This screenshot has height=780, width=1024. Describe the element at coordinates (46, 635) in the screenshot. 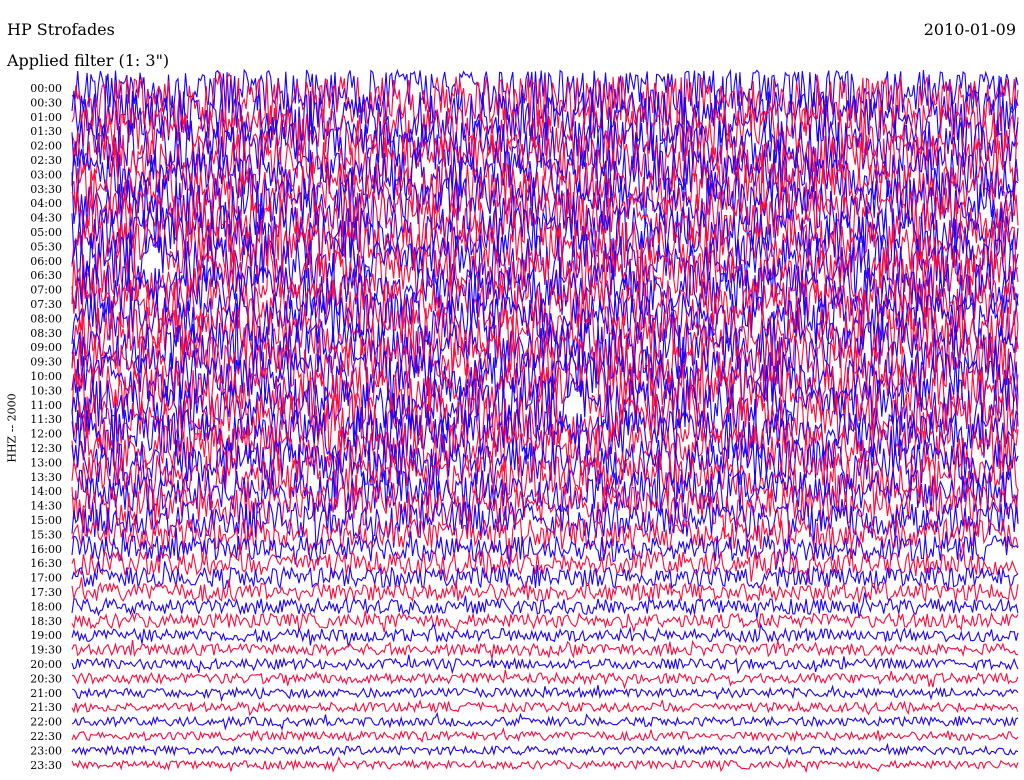

I see `time-tick-label: 19:00` at that location.